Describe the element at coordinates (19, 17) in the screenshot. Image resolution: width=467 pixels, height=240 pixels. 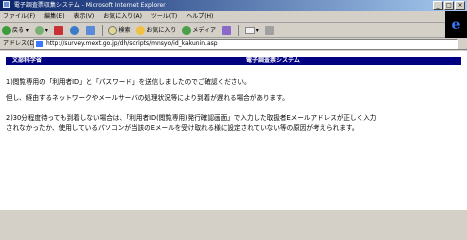
I see `menu-file: ファイル(F)` at that location.